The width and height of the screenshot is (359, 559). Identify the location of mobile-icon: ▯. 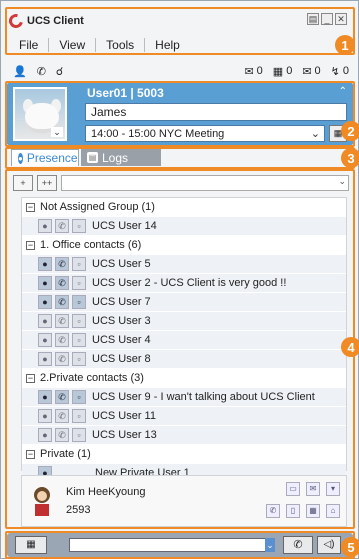
(293, 511).